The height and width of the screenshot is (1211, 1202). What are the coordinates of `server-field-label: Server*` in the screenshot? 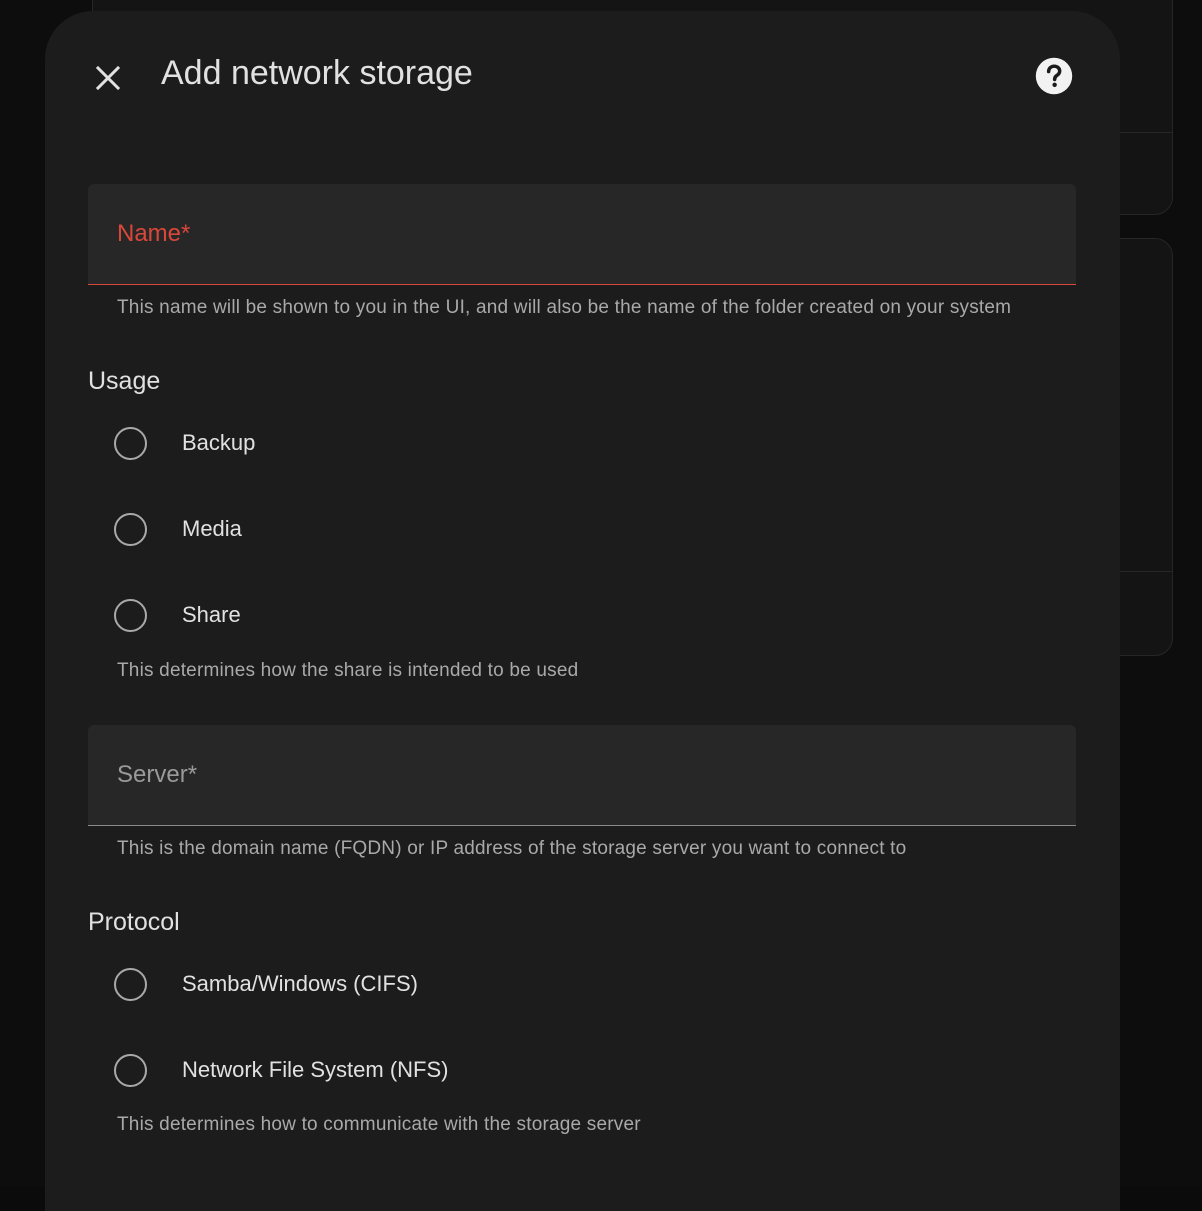 It's located at (157, 774).